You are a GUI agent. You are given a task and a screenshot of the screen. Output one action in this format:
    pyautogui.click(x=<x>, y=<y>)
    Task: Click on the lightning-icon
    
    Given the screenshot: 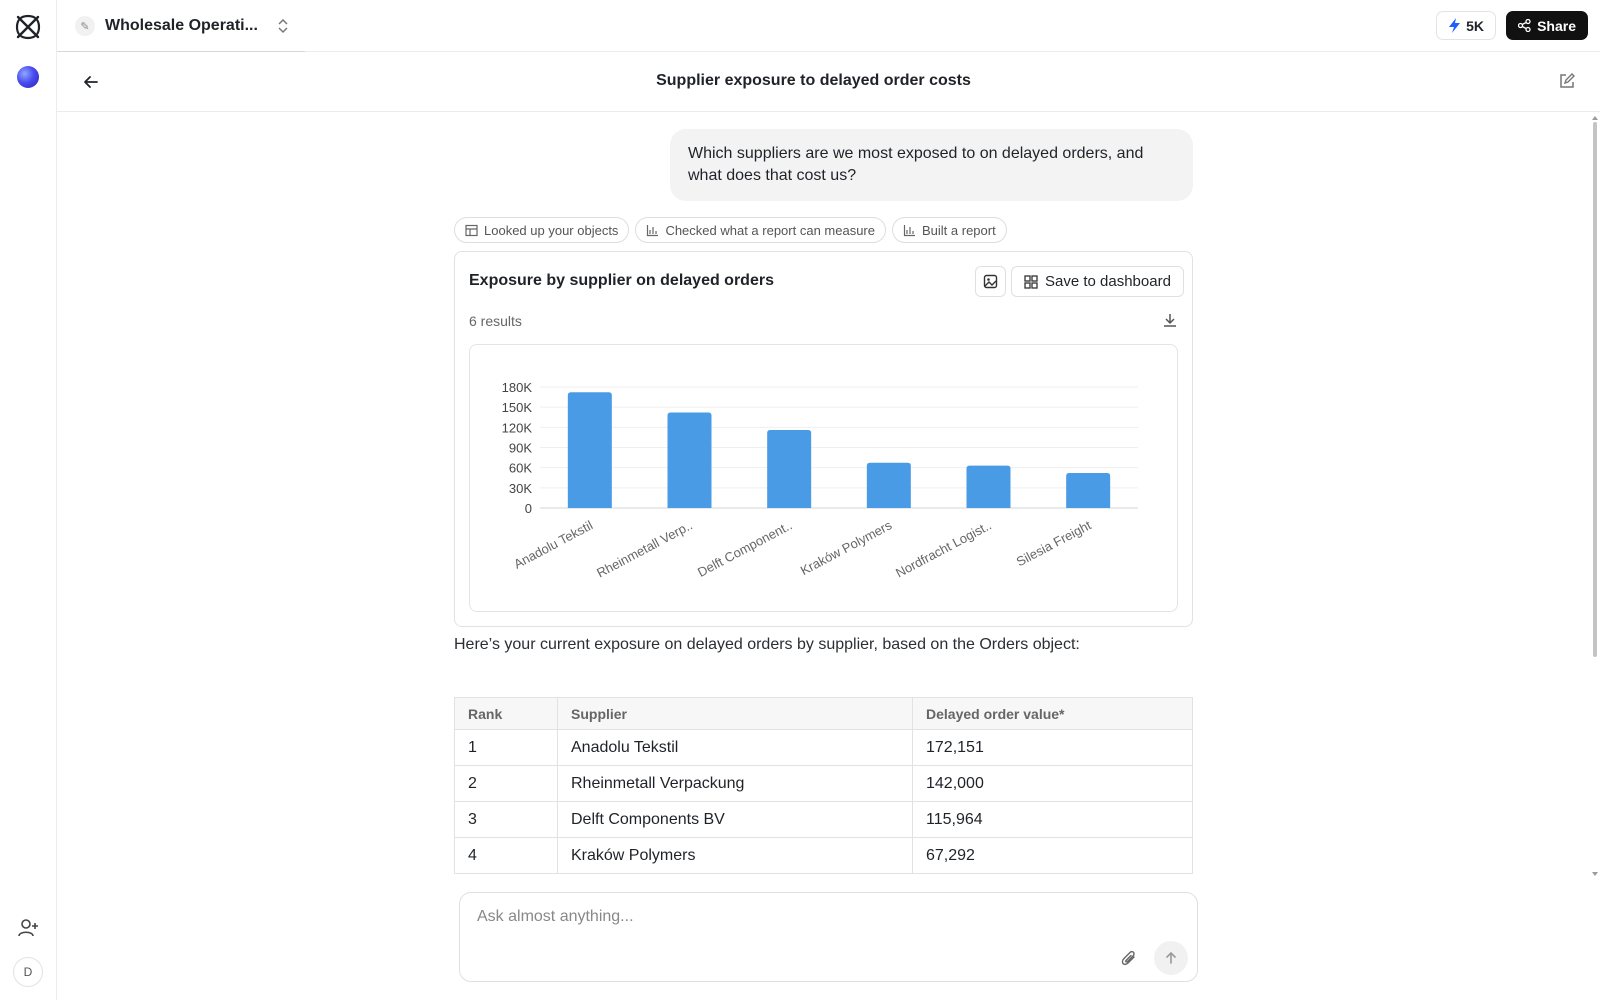 What is the action you would take?
    pyautogui.click(x=1455, y=25)
    